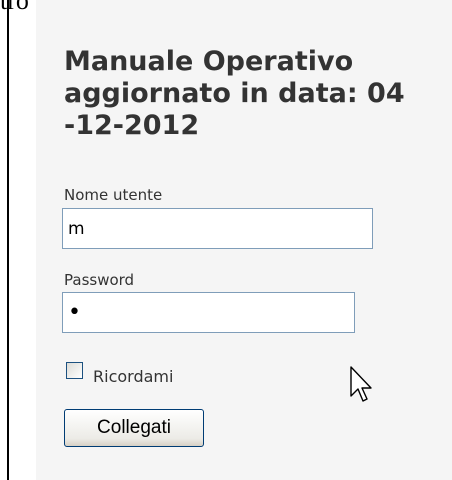  I want to click on remember-label: Ricordami, so click(133, 376).